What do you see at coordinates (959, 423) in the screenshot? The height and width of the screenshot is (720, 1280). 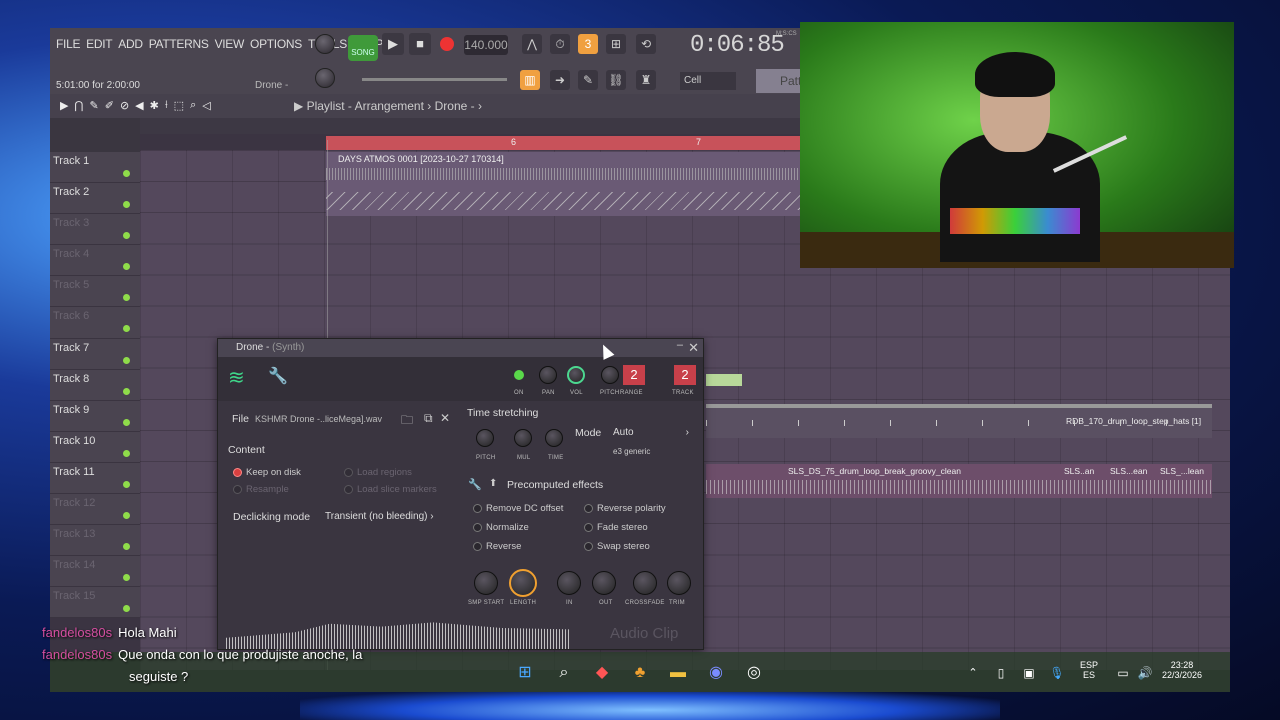 I see `audio-clip-hats: RDB_170_drum_loop_step_hats [1]` at bounding box center [959, 423].